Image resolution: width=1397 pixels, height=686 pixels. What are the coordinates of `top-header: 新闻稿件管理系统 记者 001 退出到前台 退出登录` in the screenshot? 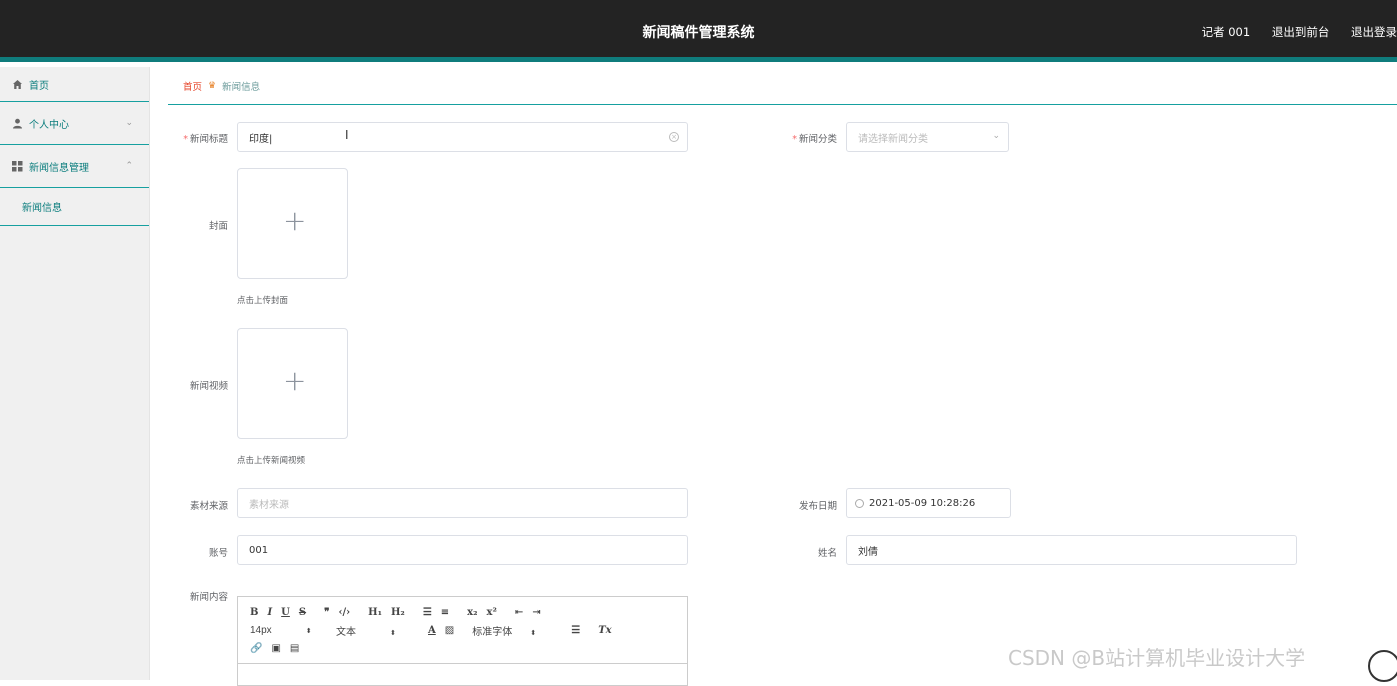 It's located at (698, 31).